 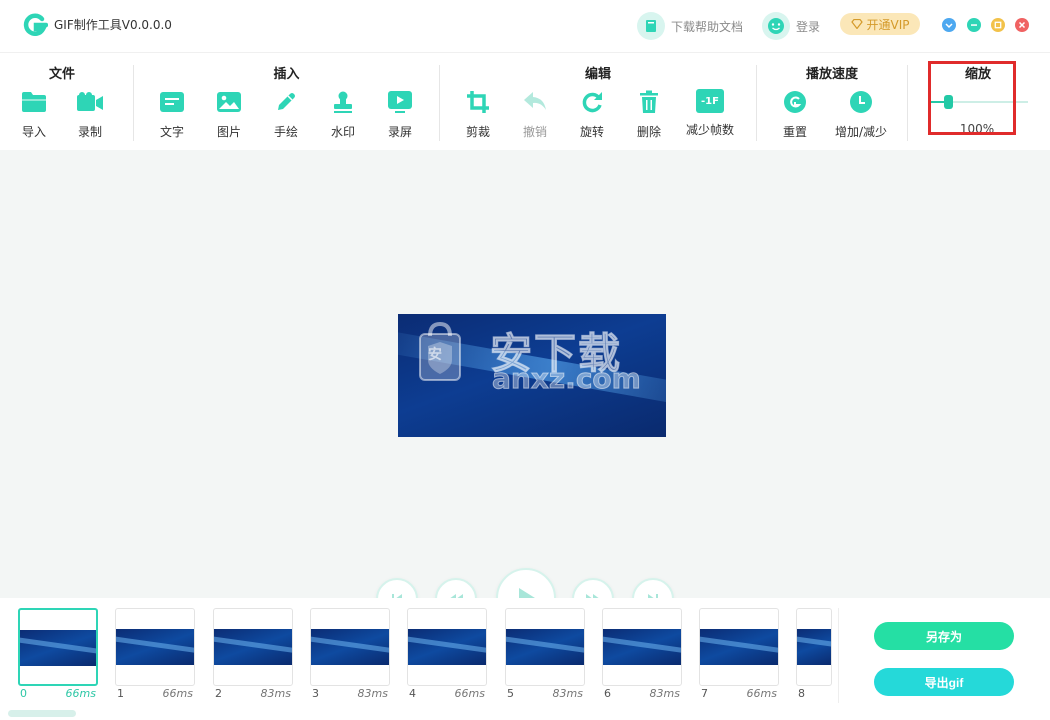 What do you see at coordinates (23, 693) in the screenshot?
I see `frame-index: 0` at bounding box center [23, 693].